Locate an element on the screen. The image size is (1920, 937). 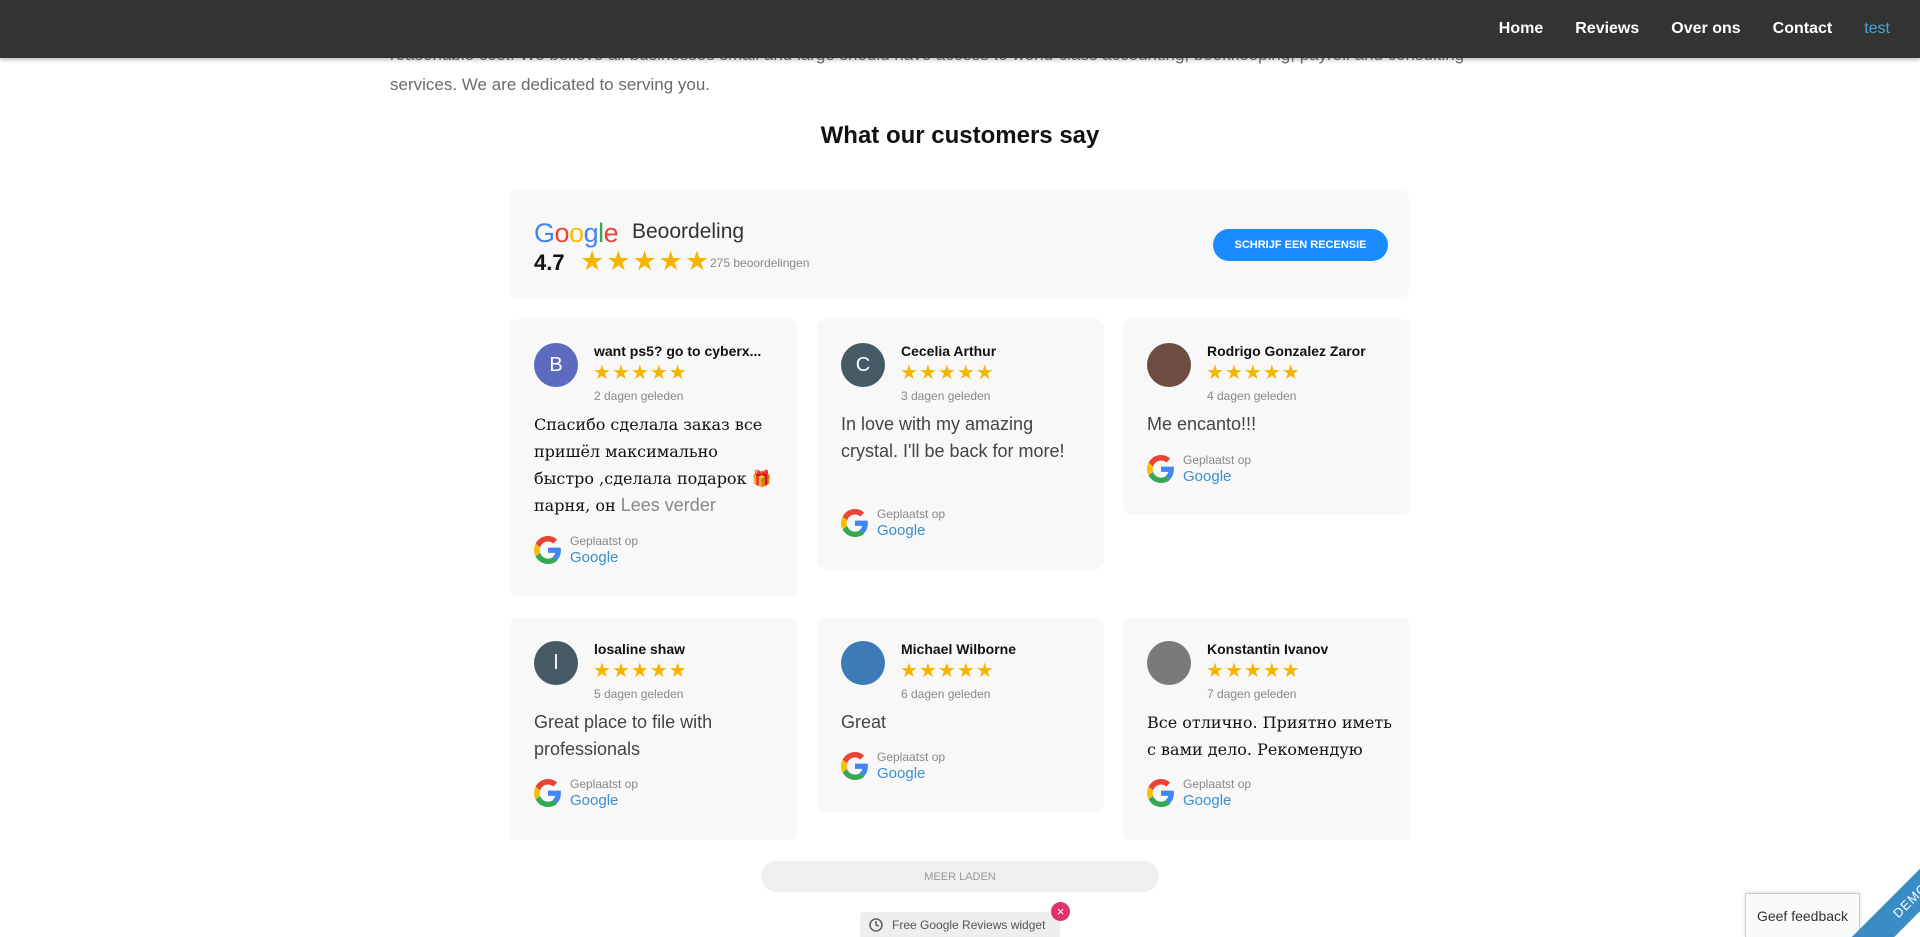
nav-reviews: Reviews is located at coordinates (1607, 29).